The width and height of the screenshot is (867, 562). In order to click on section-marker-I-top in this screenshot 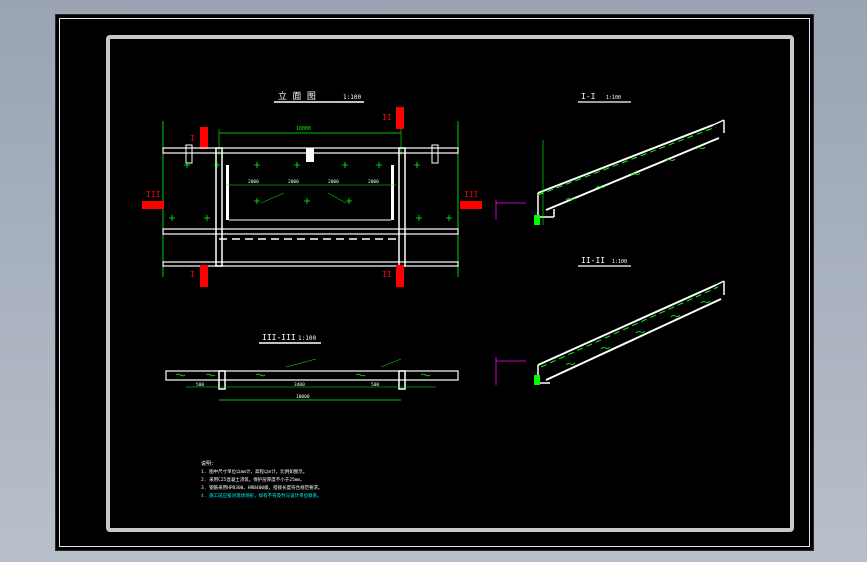, I will do `click(204, 138)`.